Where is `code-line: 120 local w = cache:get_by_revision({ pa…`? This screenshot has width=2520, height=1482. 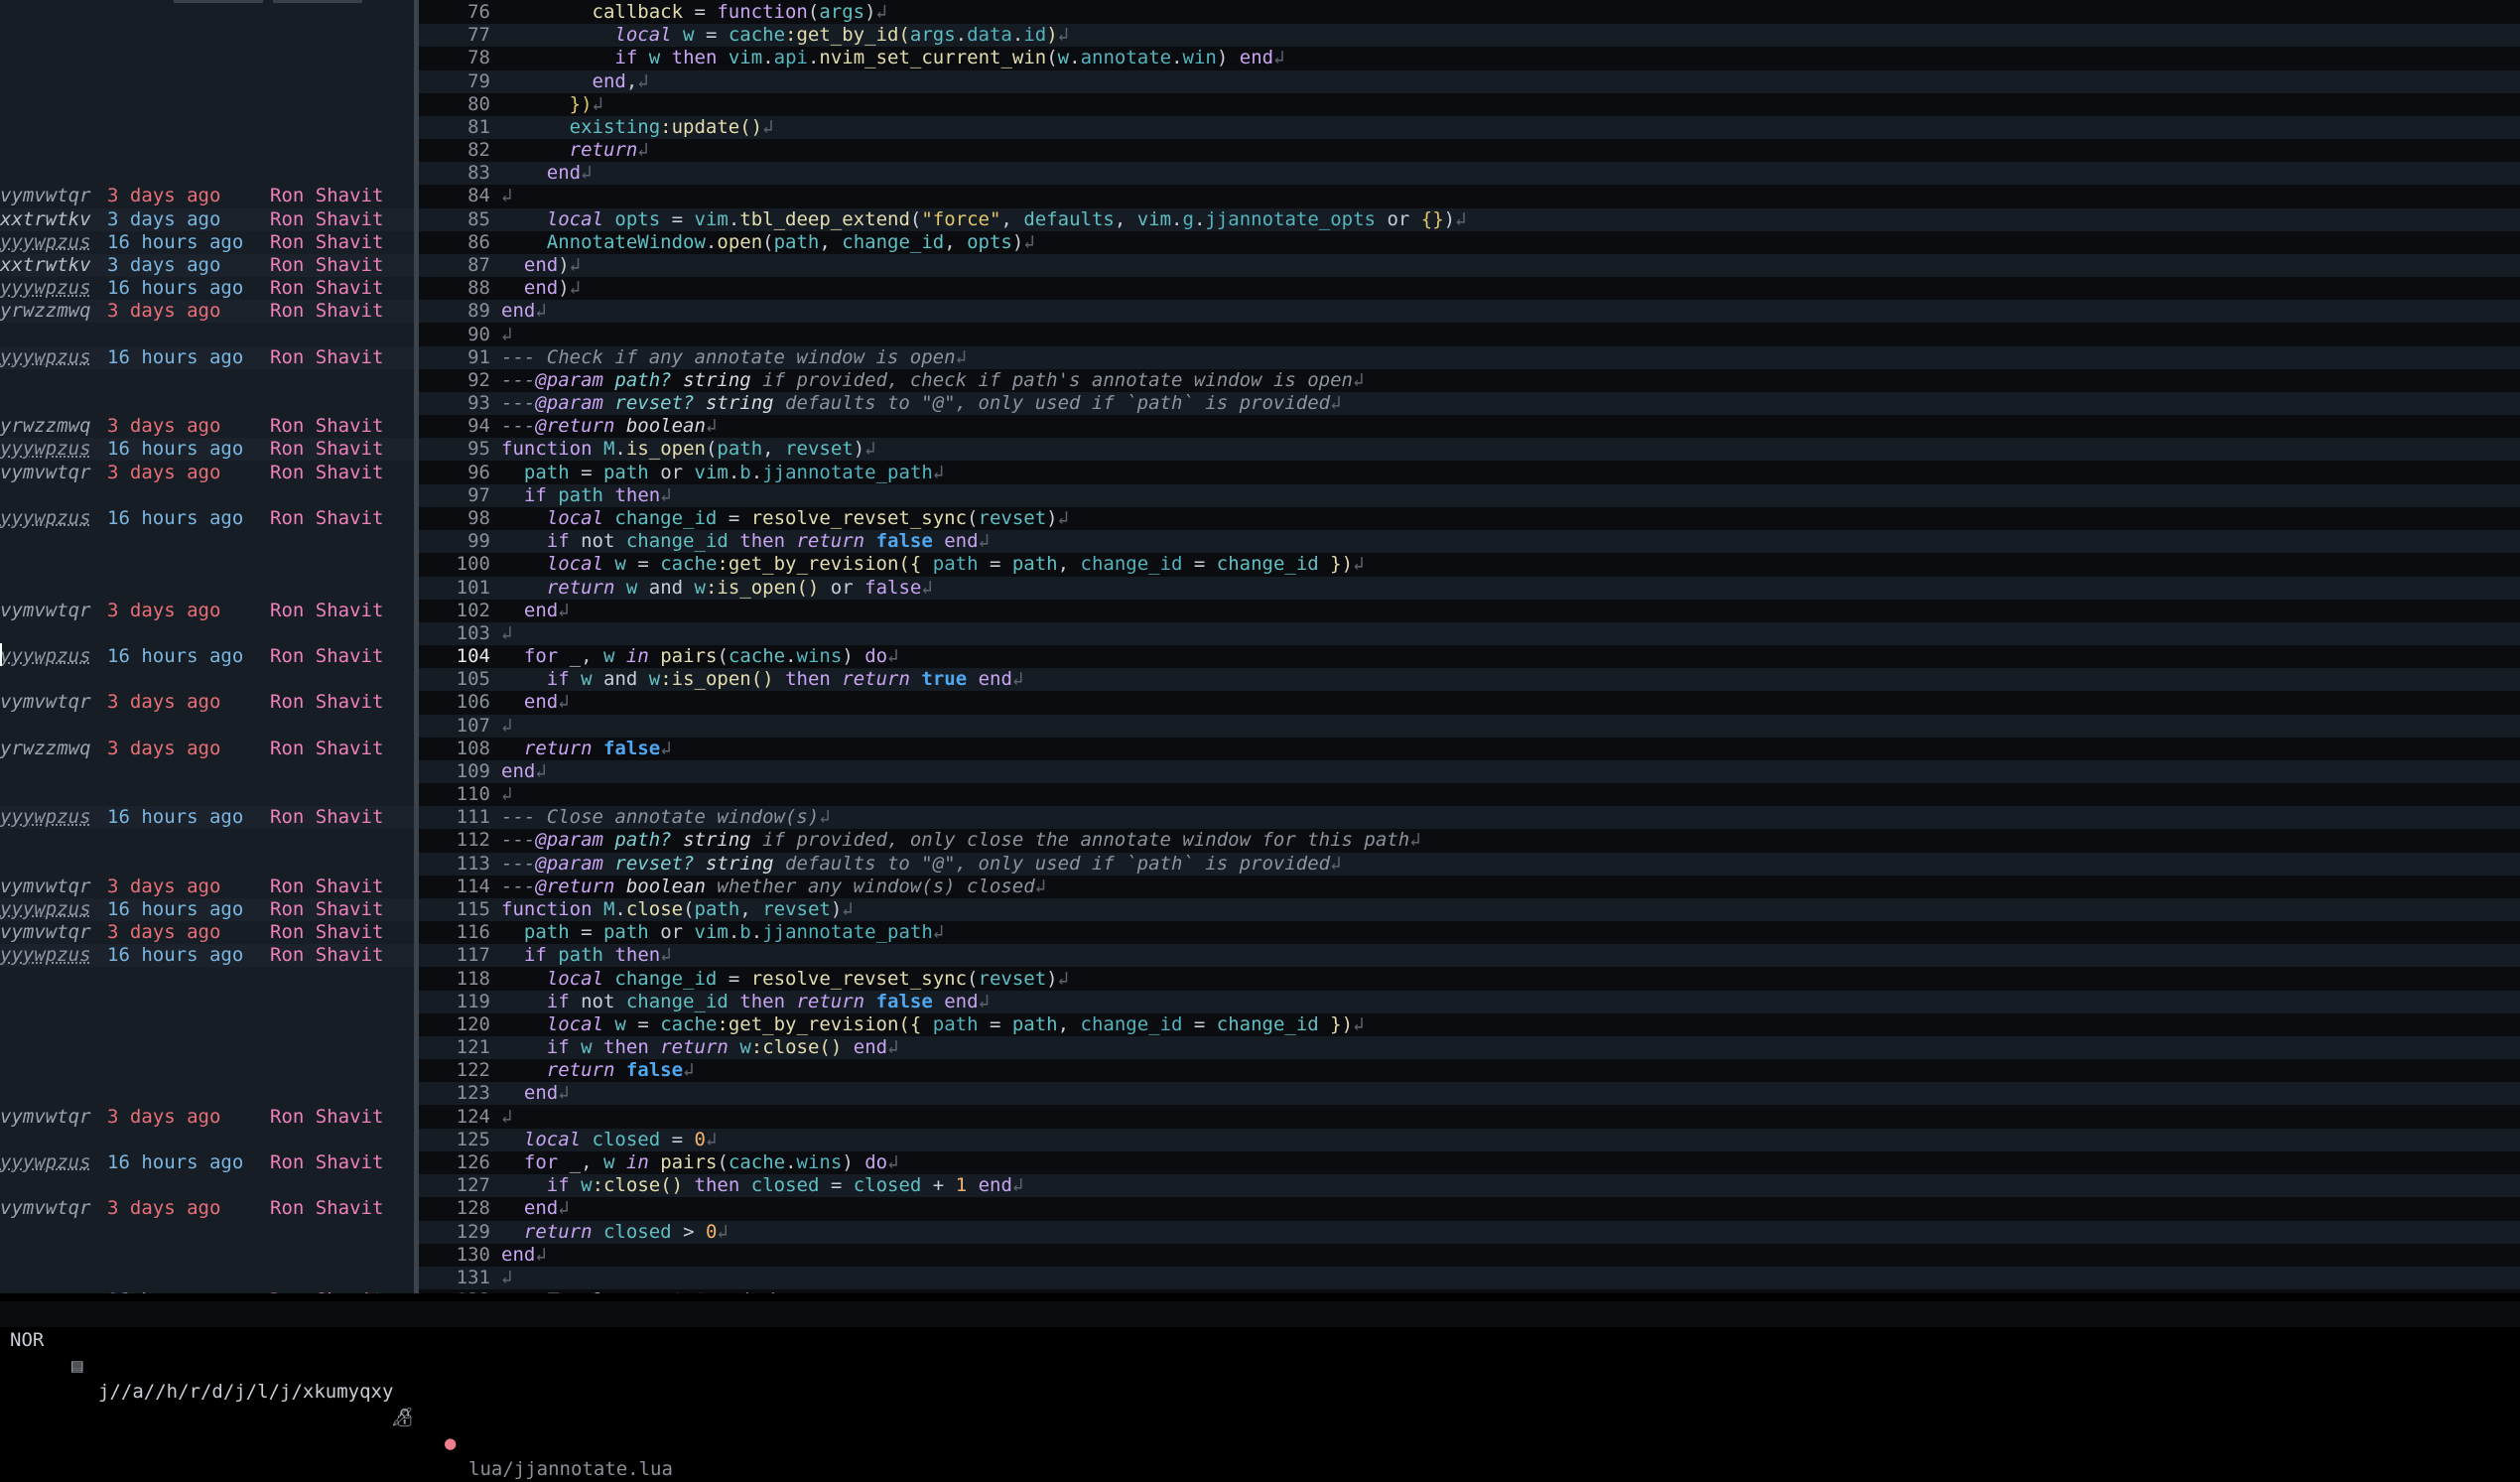 code-line: 120 local w = cache:get_by_revision({ pa… is located at coordinates (1469, 1024).